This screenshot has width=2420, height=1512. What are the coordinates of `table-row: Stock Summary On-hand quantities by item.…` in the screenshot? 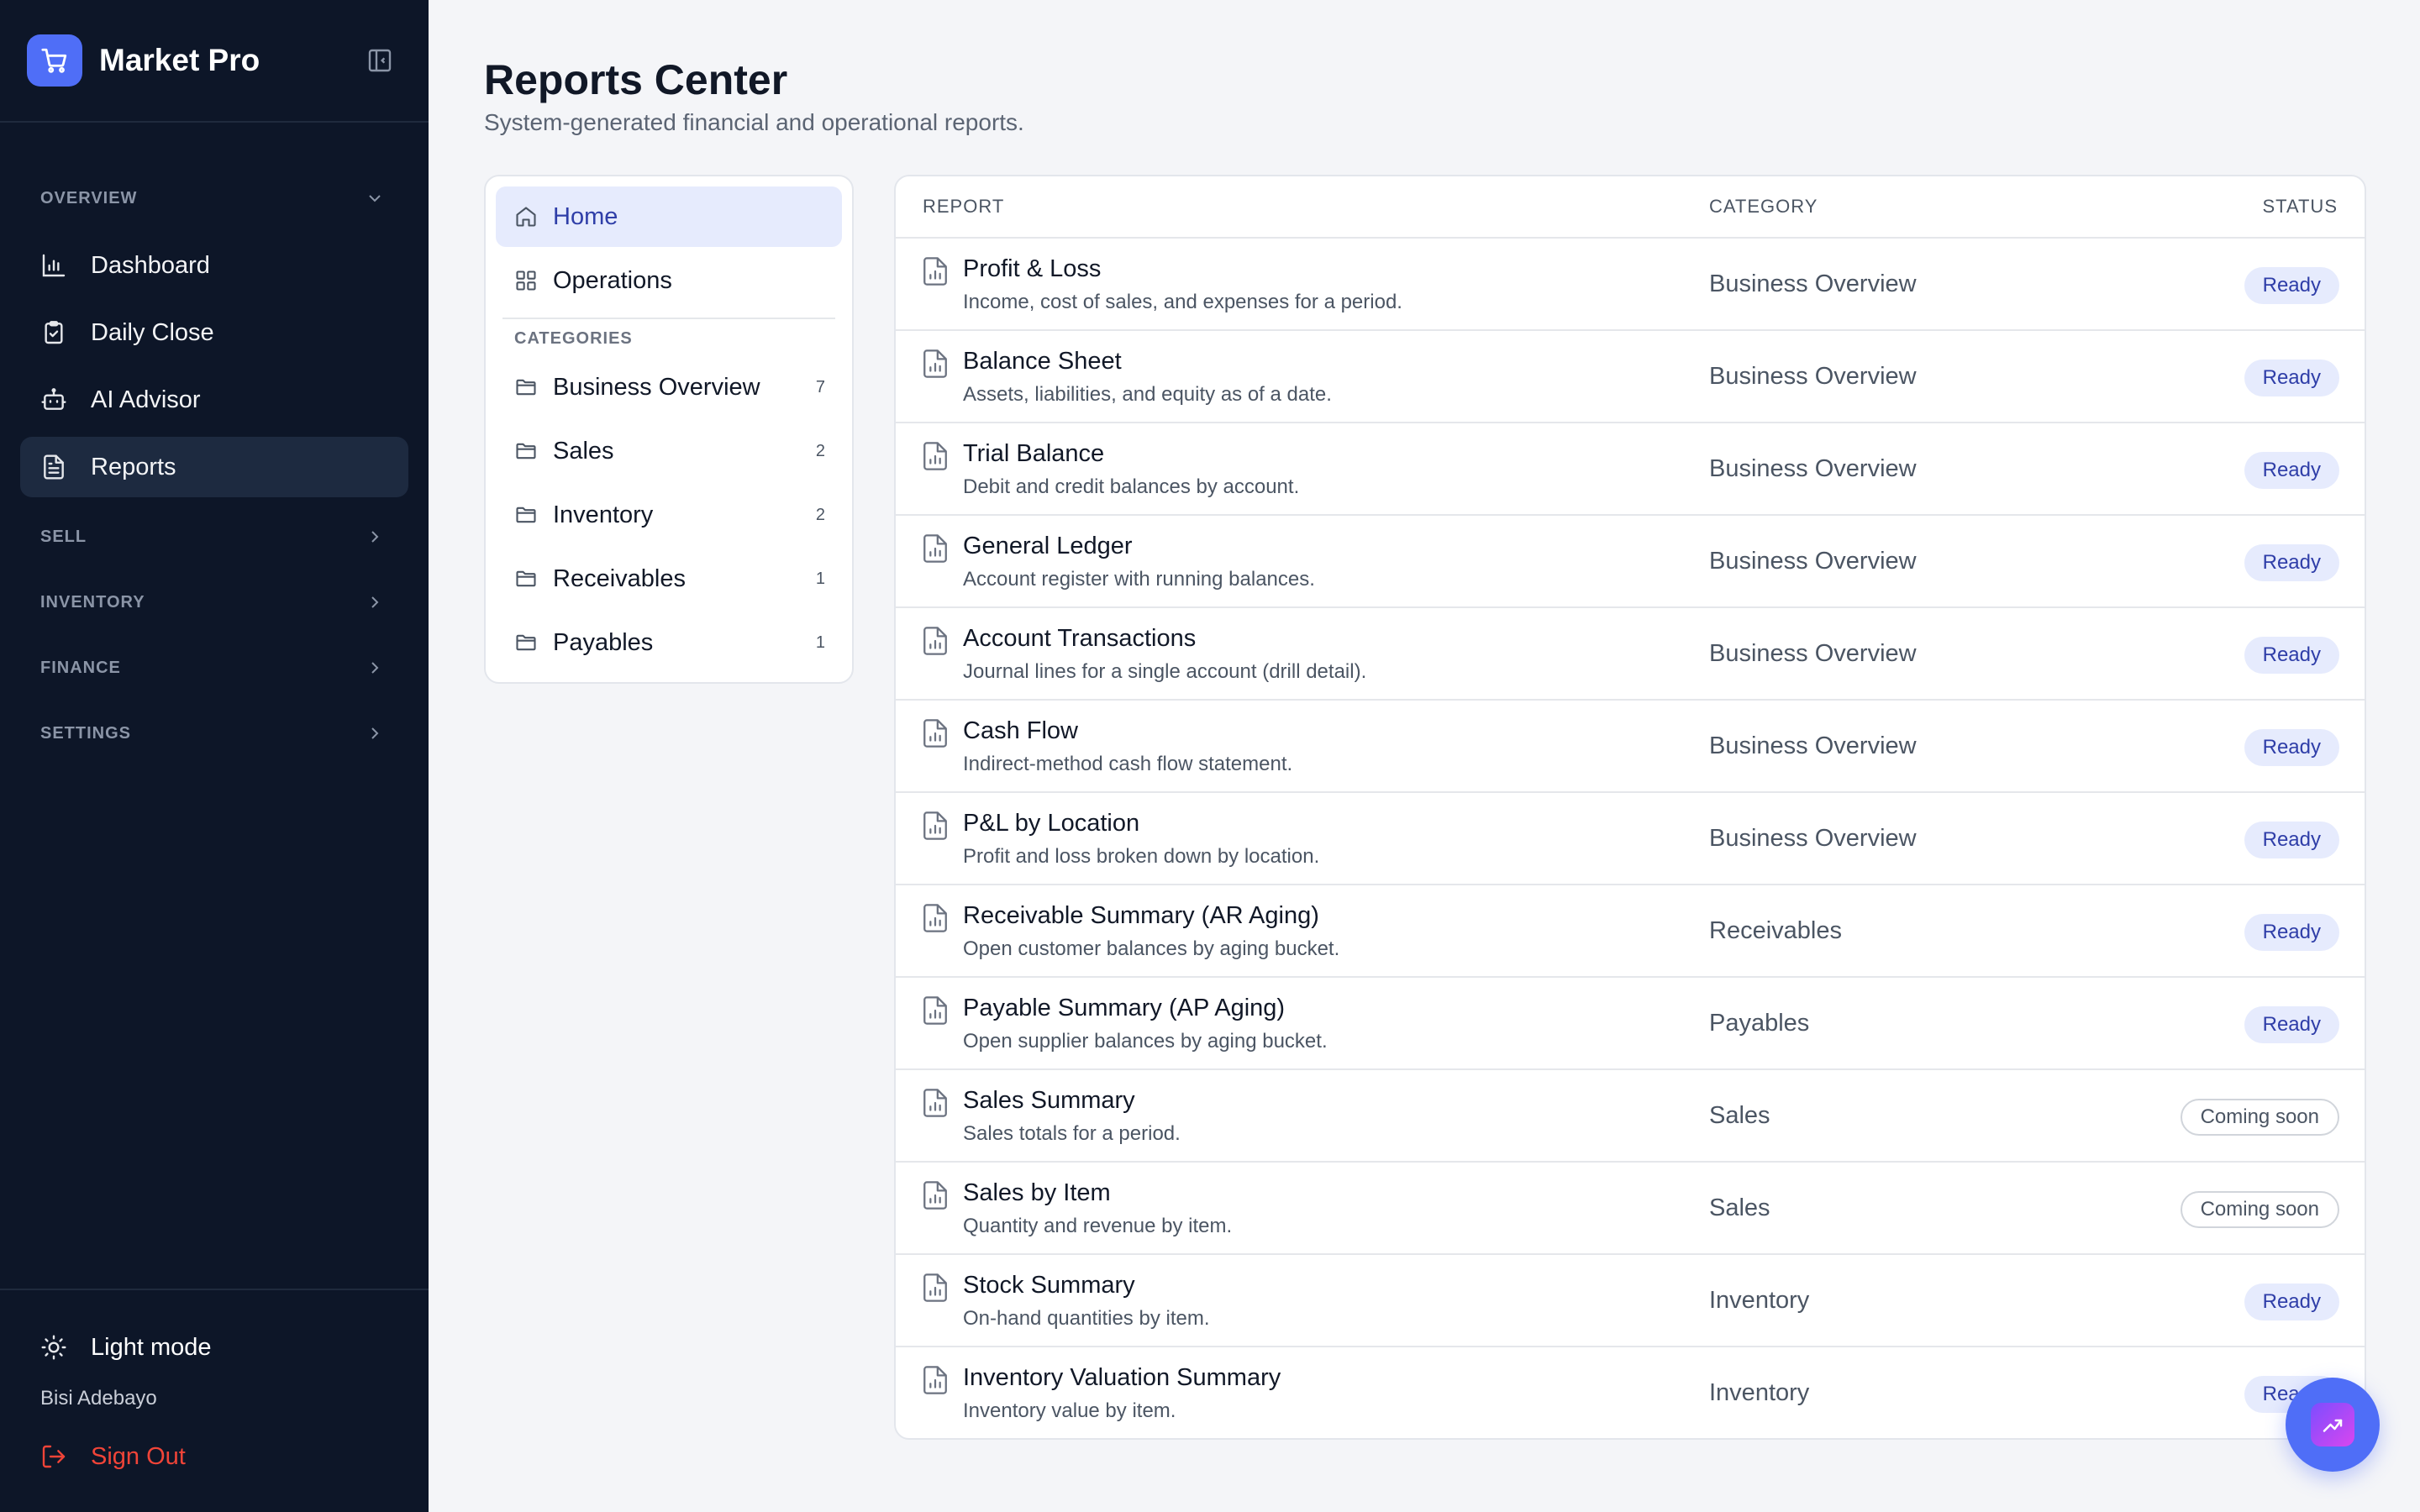 It's located at (1630, 1301).